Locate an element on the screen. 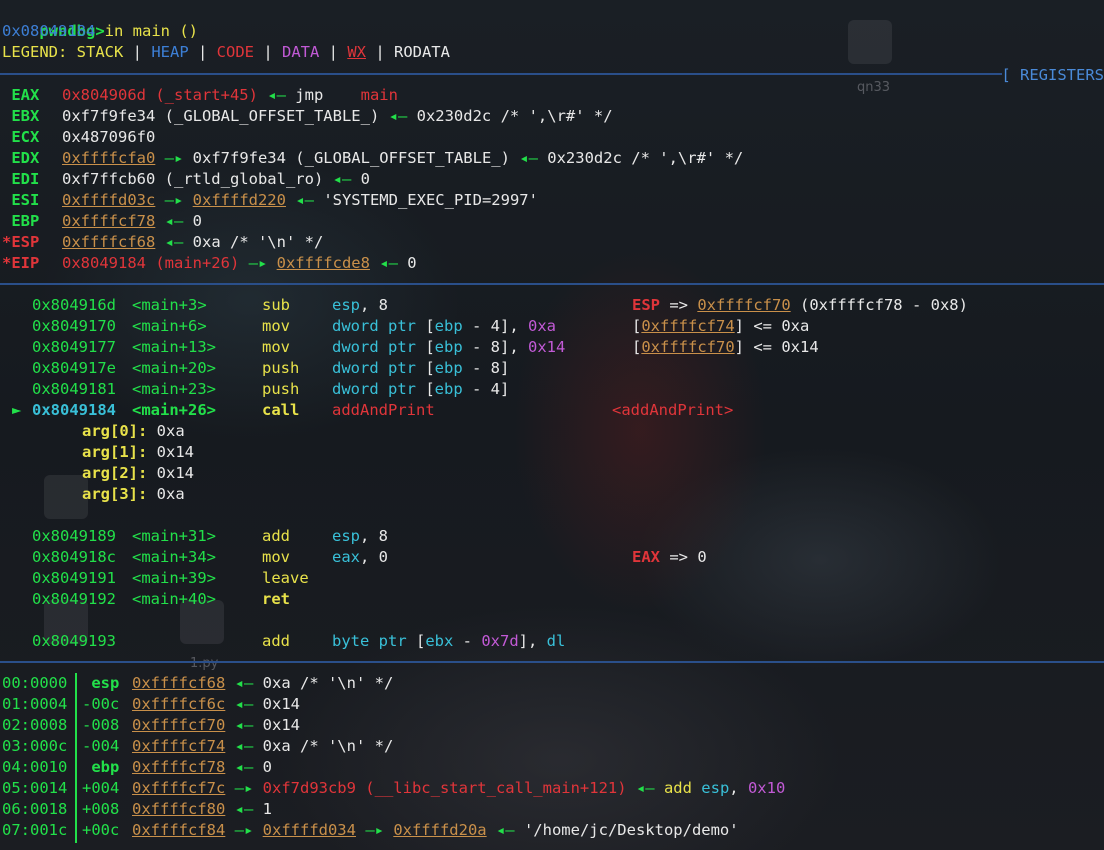  stack-entry-part: 0xffffcf74 is located at coordinates (179, 746).